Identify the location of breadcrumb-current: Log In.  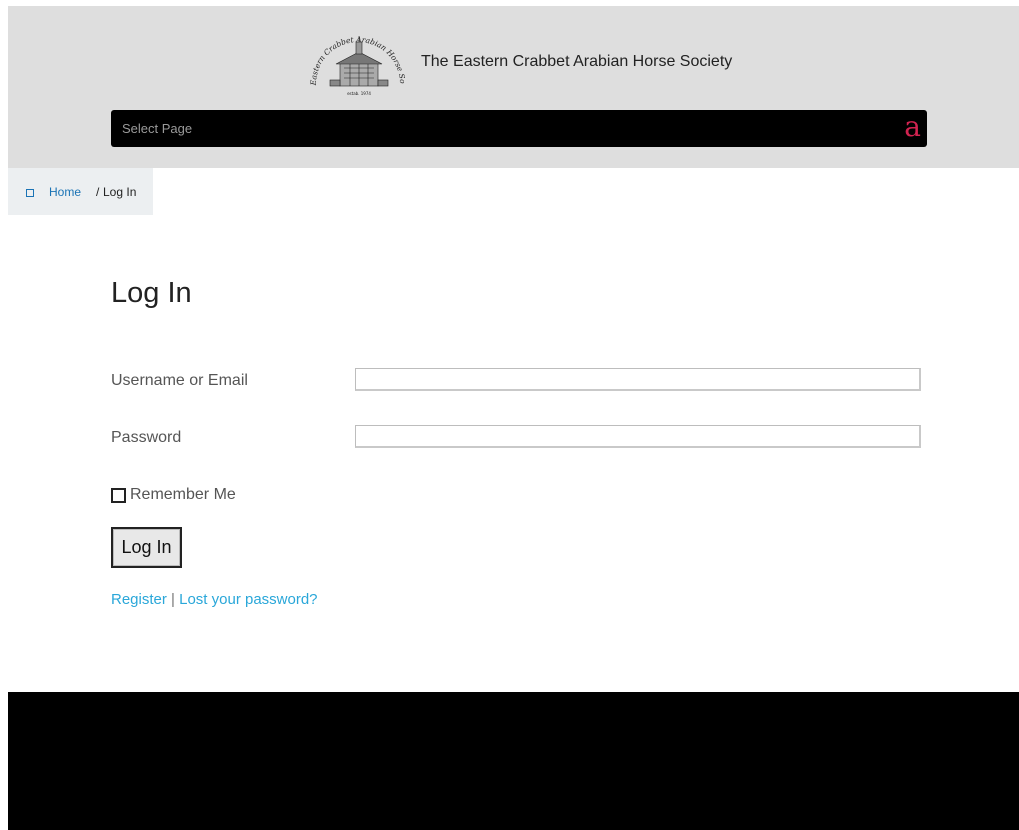
(120, 192).